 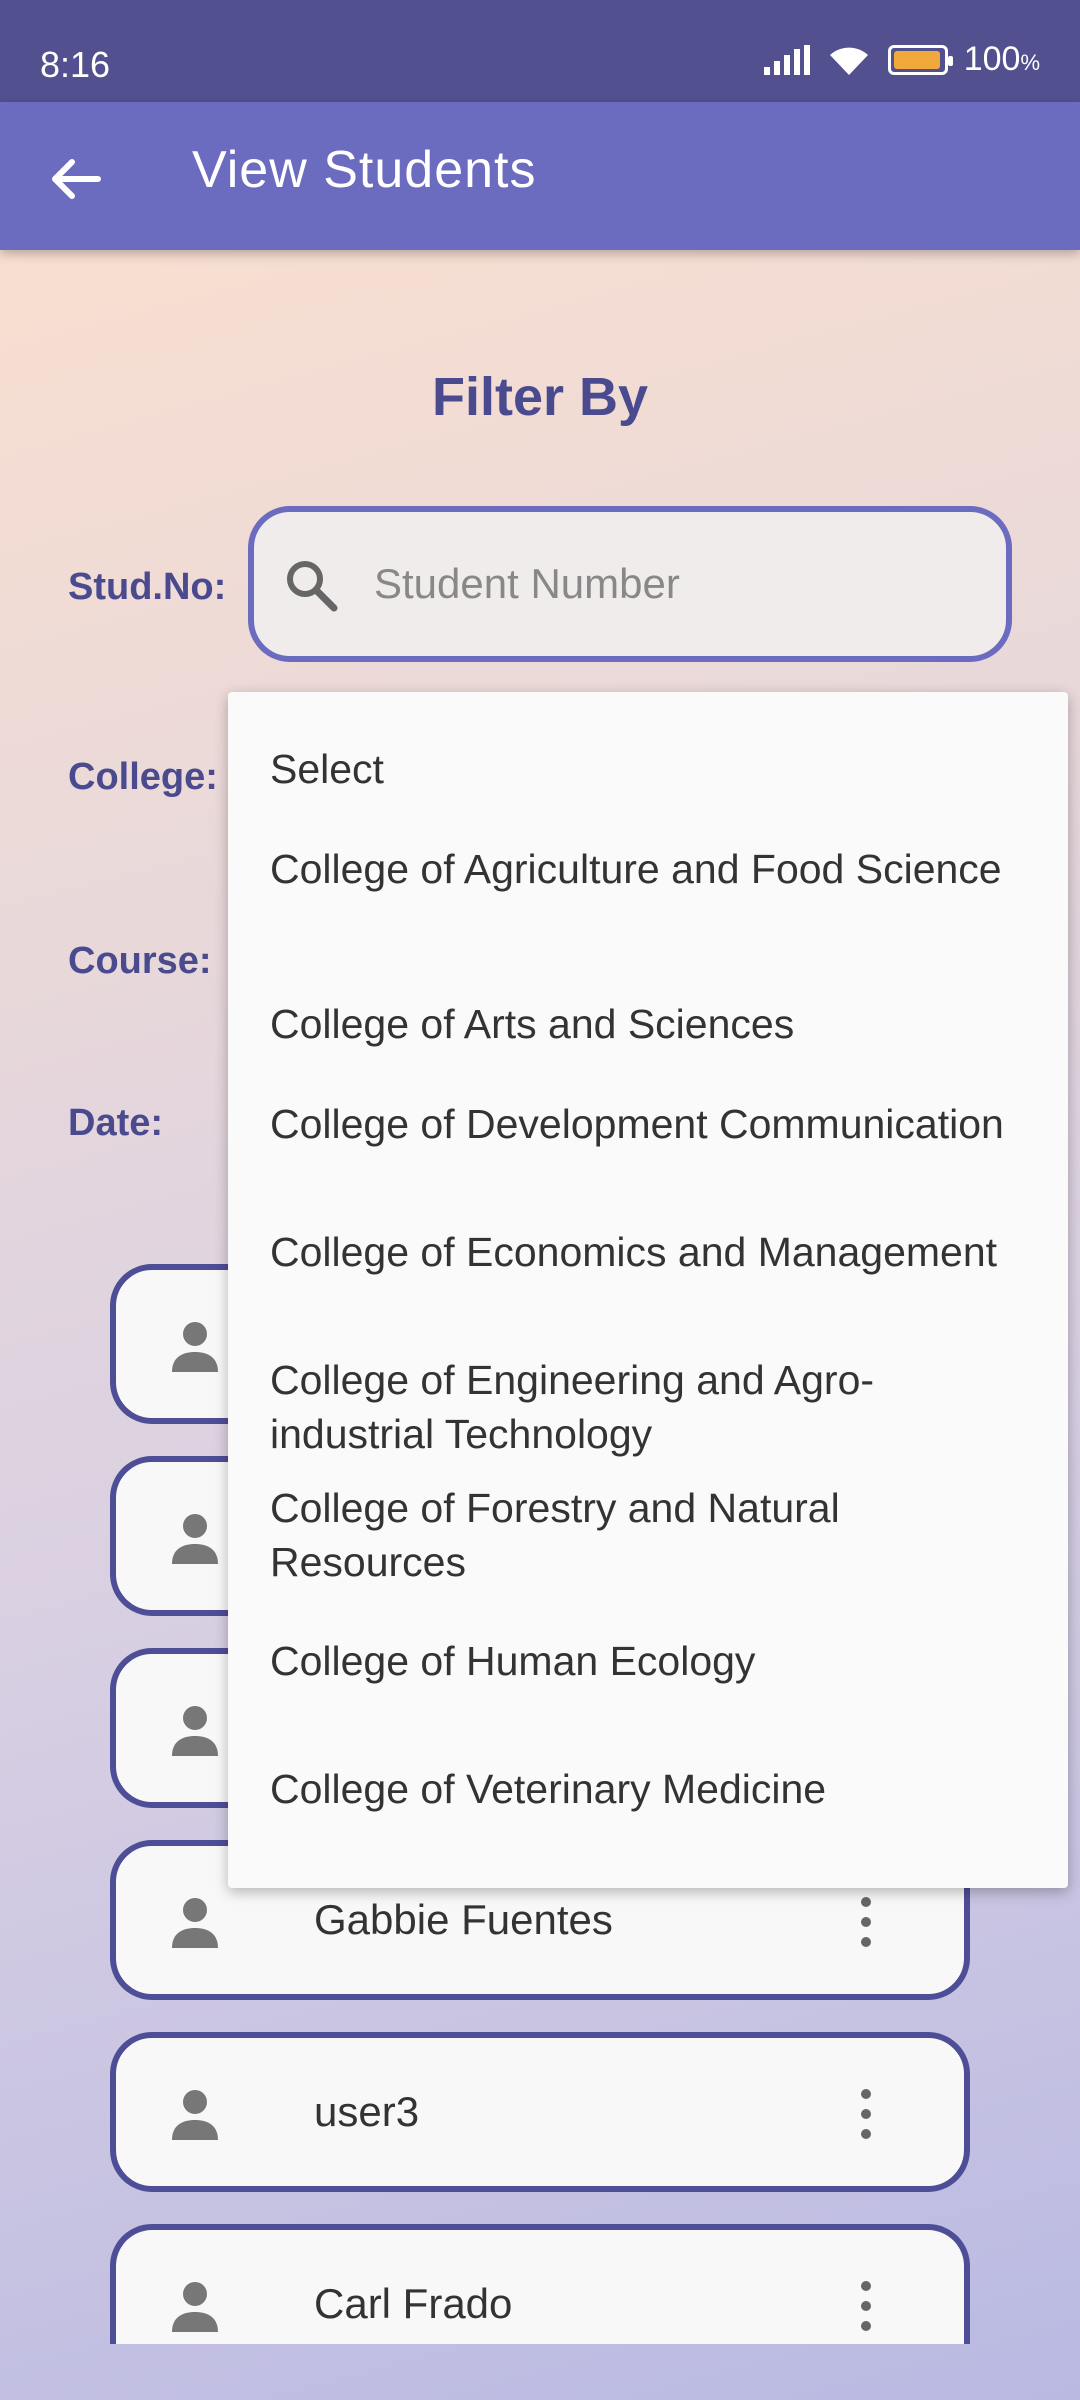 I want to click on student-name: user3, so click(x=367, y=2111).